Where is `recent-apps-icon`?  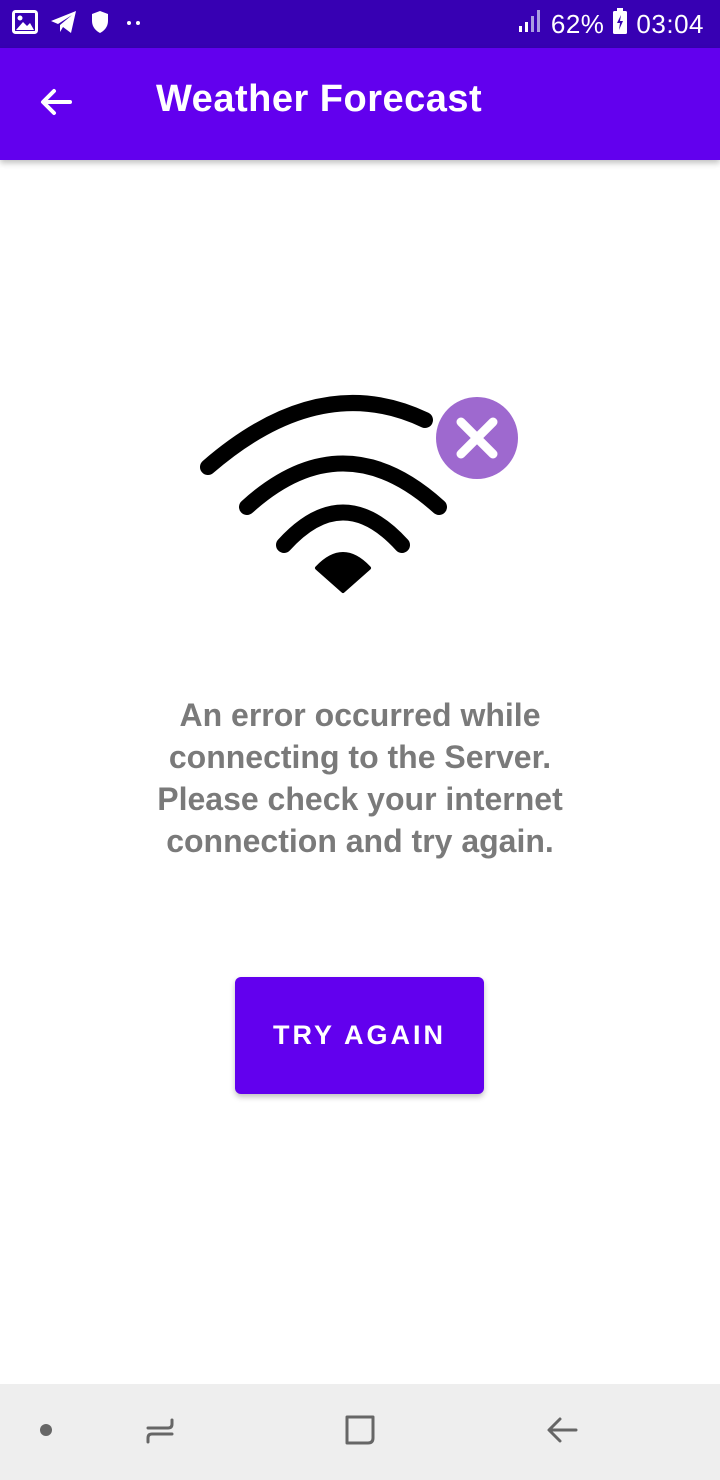
recent-apps-icon is located at coordinates (160, 1432).